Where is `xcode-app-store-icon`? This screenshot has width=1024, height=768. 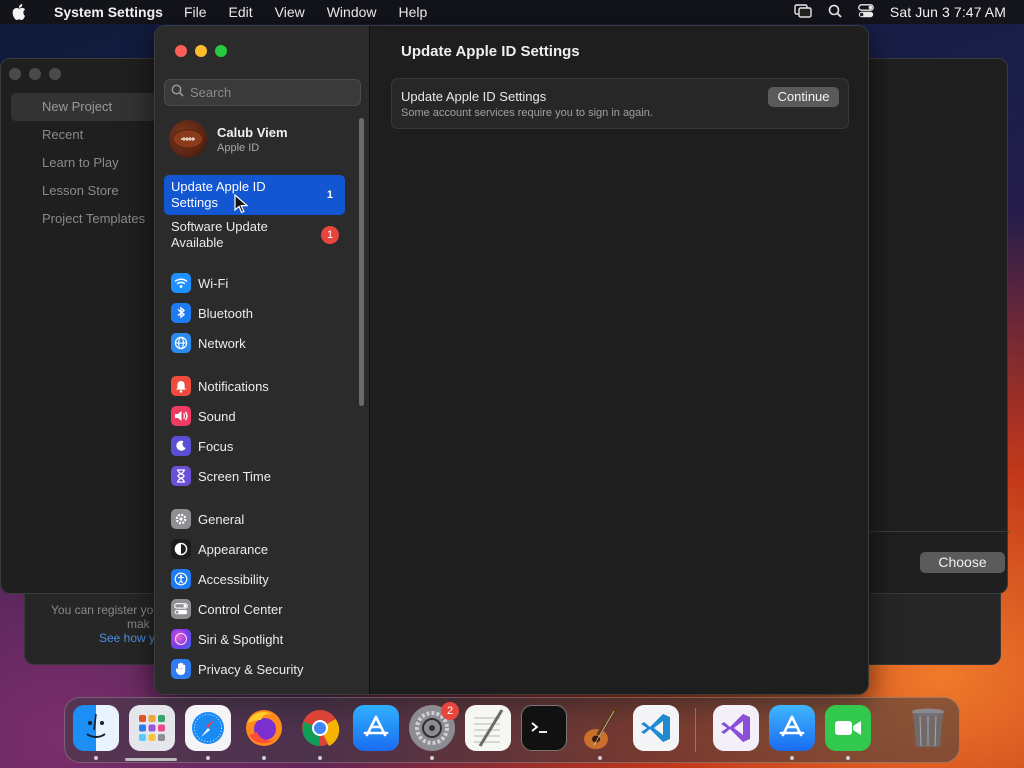
xcode-app-store-icon is located at coordinates (792, 728).